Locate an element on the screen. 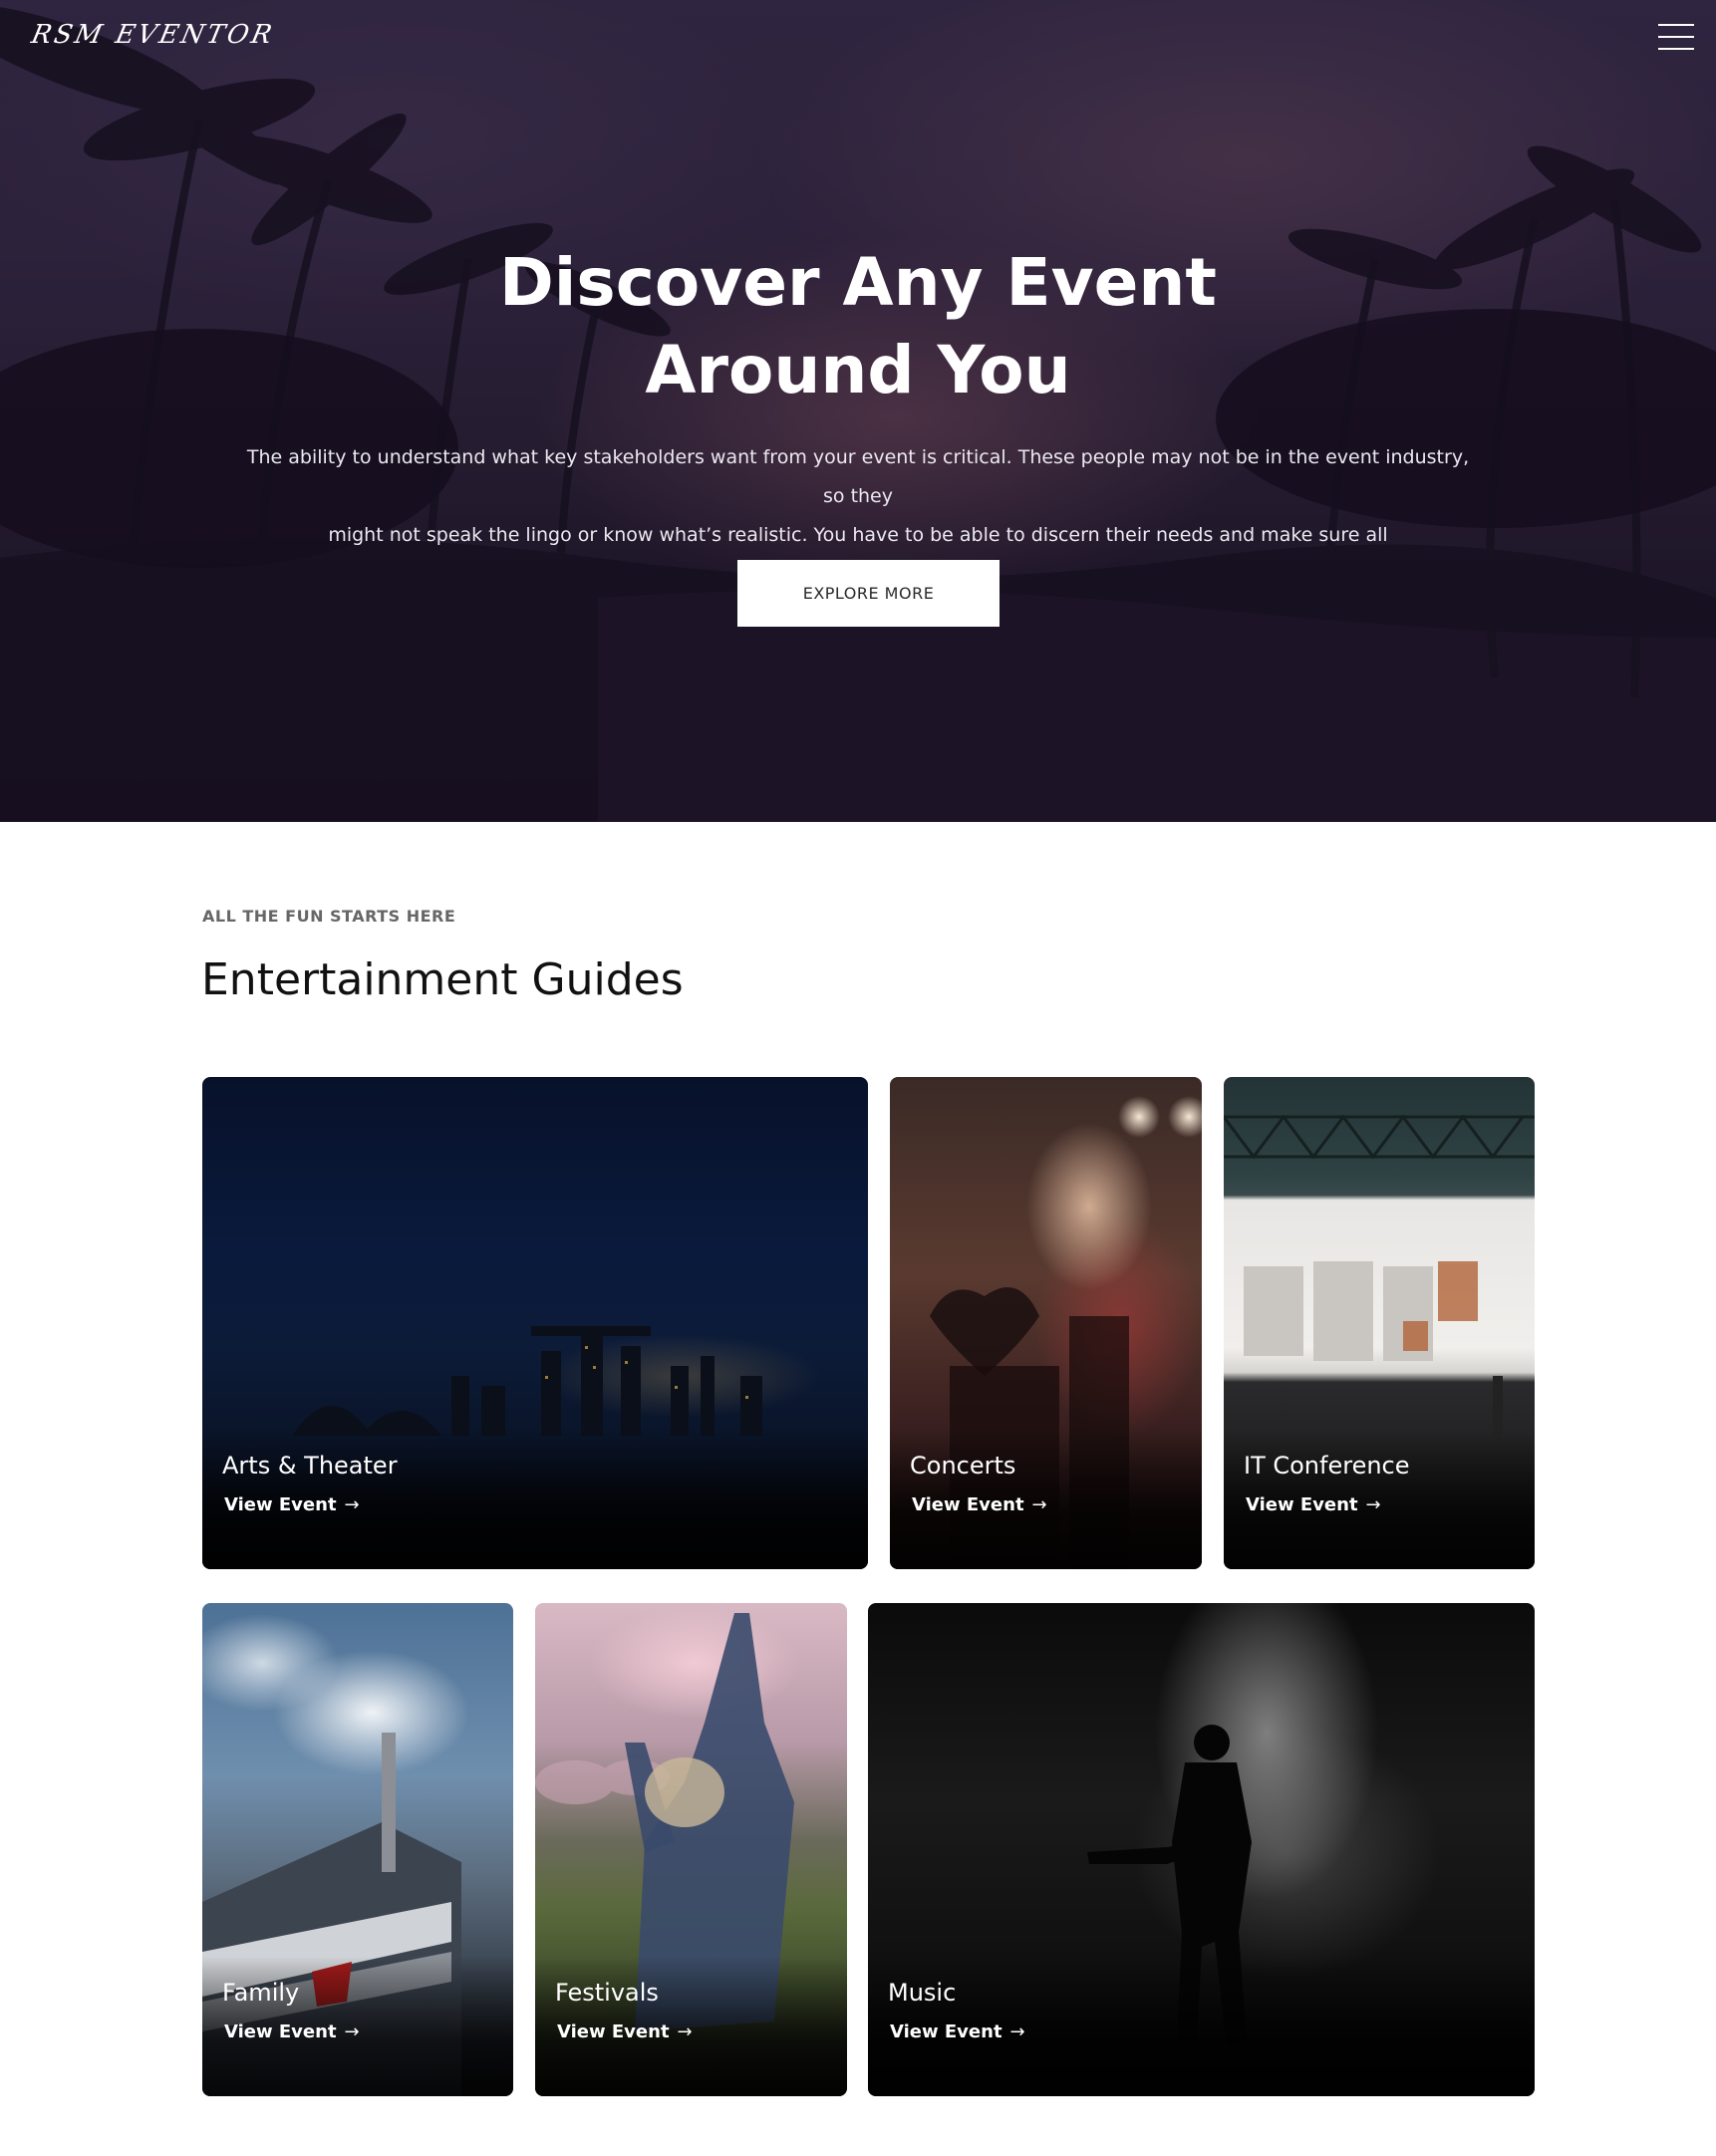 This screenshot has width=1716, height=2156. hero-title-line1: Discover Any Event is located at coordinates (858, 282).